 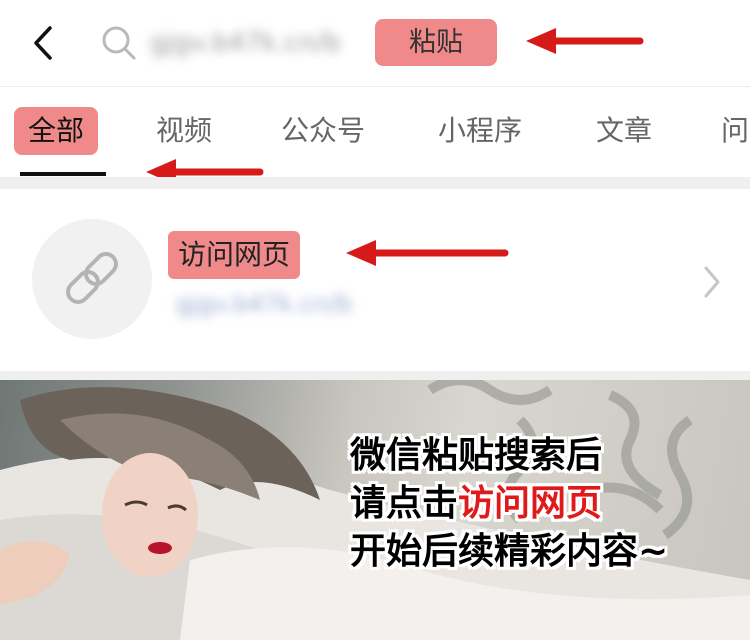 What do you see at coordinates (63, 174) in the screenshot?
I see `active-tab-indicator` at bounding box center [63, 174].